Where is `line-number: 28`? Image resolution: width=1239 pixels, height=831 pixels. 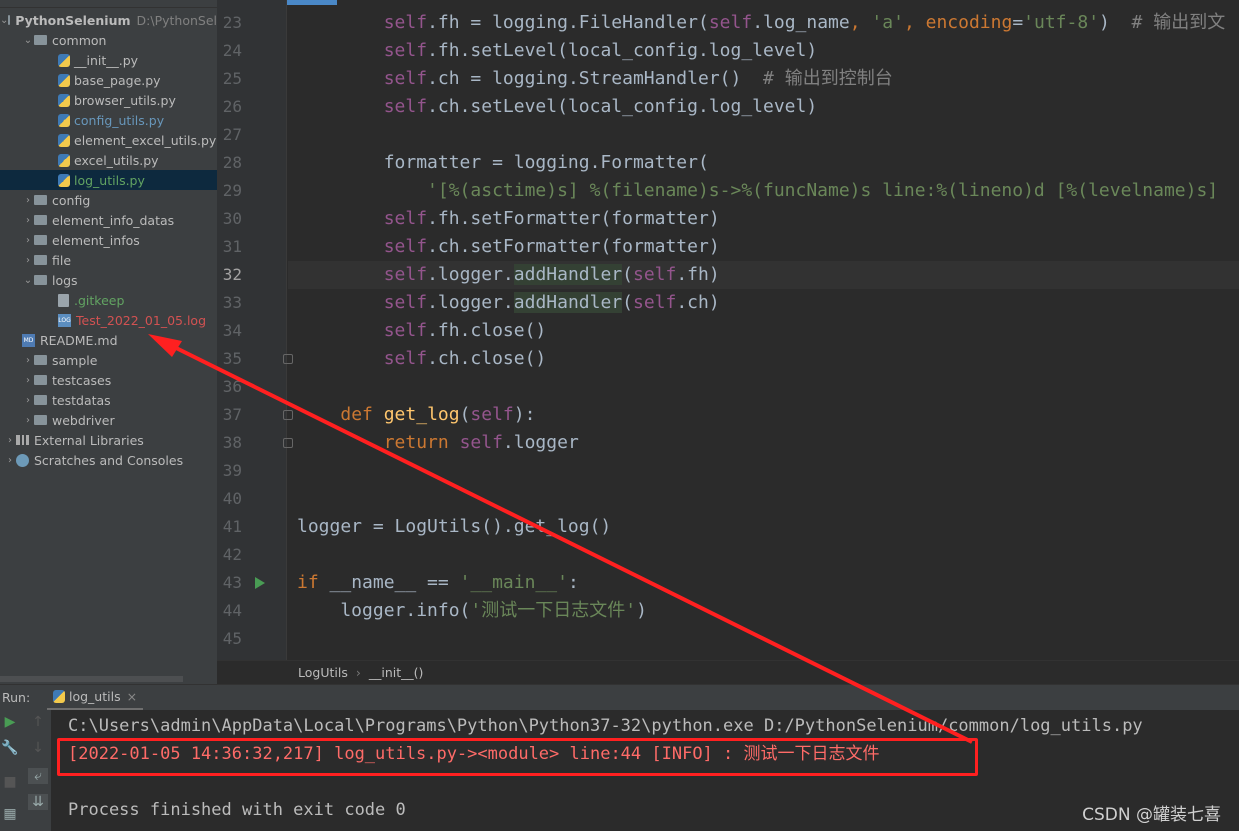 line-number: 28 is located at coordinates (232, 162).